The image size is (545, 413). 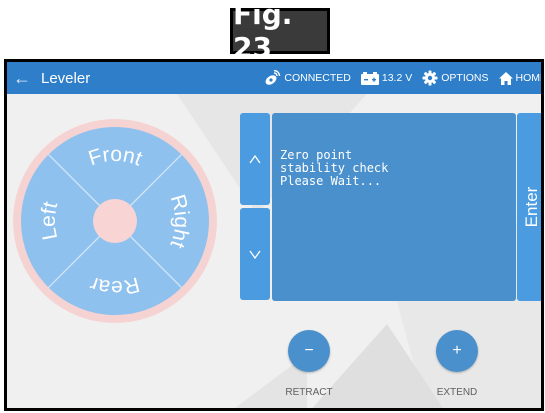 What do you see at coordinates (505, 78) in the screenshot?
I see `home-icon` at bounding box center [505, 78].